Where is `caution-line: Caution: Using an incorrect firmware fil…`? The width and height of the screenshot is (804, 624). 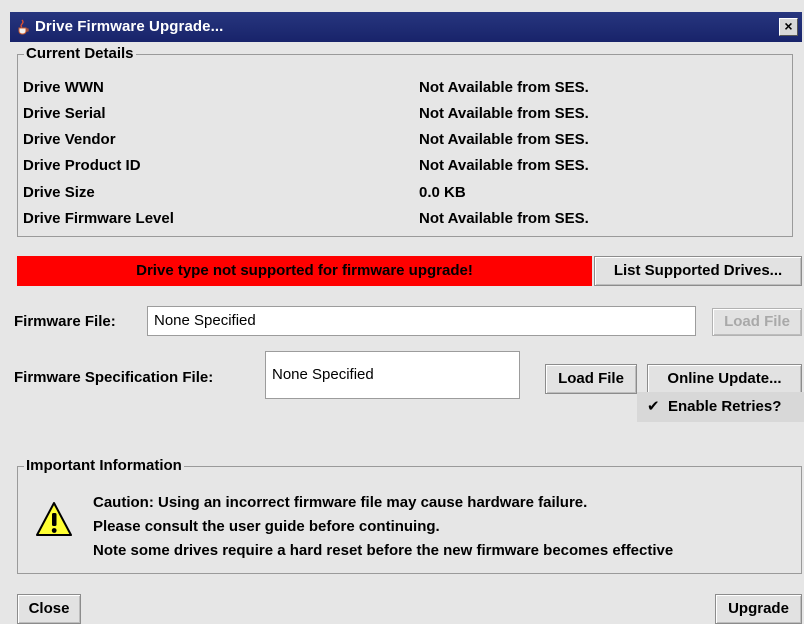 caution-line: Caution: Using an incorrect firmware fil… is located at coordinates (340, 502).